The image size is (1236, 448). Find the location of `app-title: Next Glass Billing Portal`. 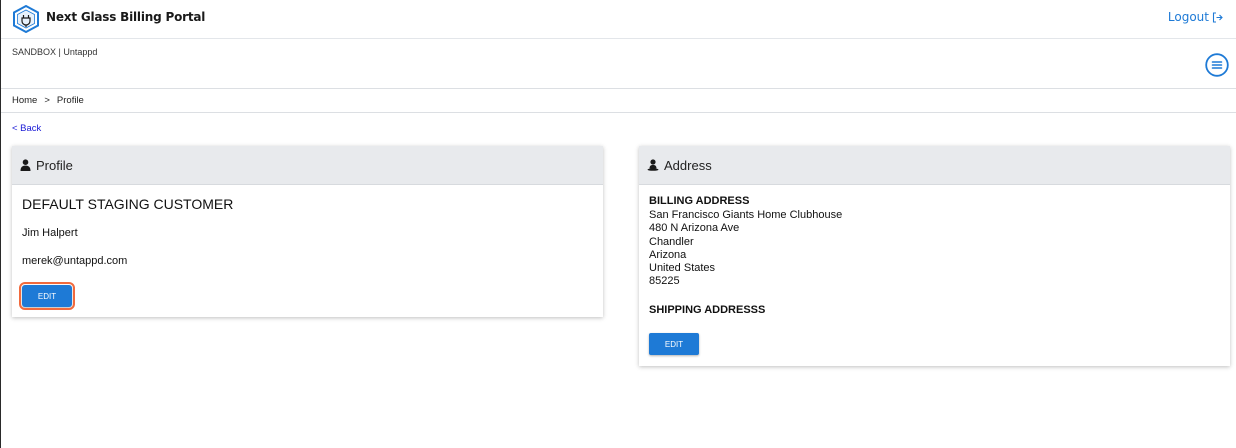

app-title: Next Glass Billing Portal is located at coordinates (126, 17).